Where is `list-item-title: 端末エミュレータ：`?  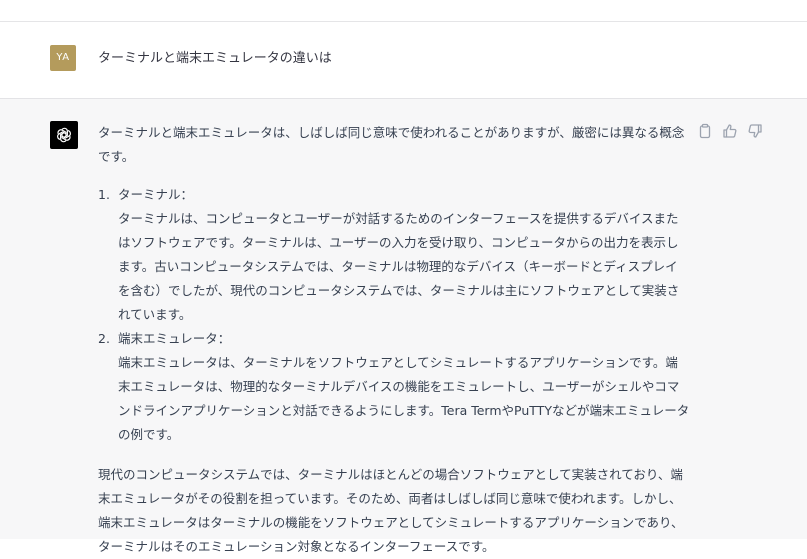
list-item-title: 端末エミュレータ： is located at coordinates (174, 338).